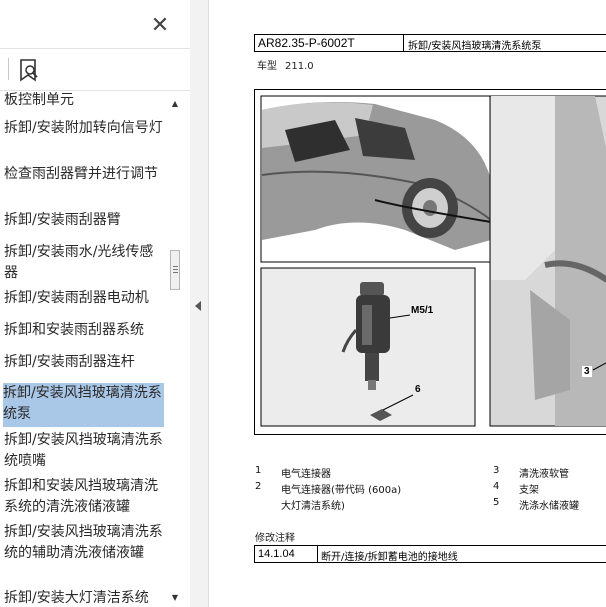  What do you see at coordinates (267, 66) in the screenshot?
I see `model-label: 车型` at bounding box center [267, 66].